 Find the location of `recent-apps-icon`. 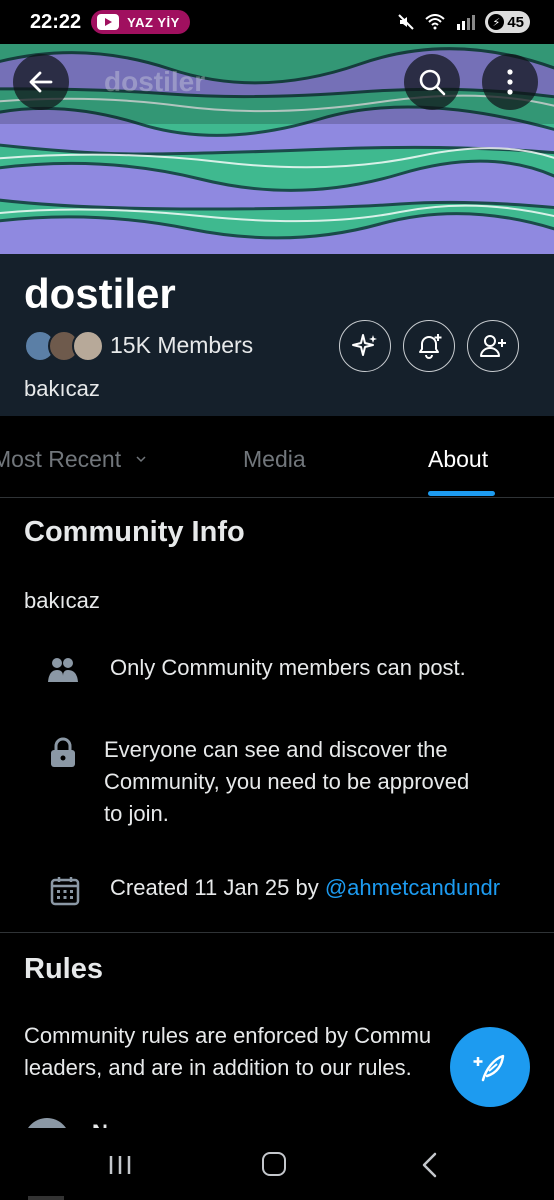

recent-apps-icon is located at coordinates (120, 1165).